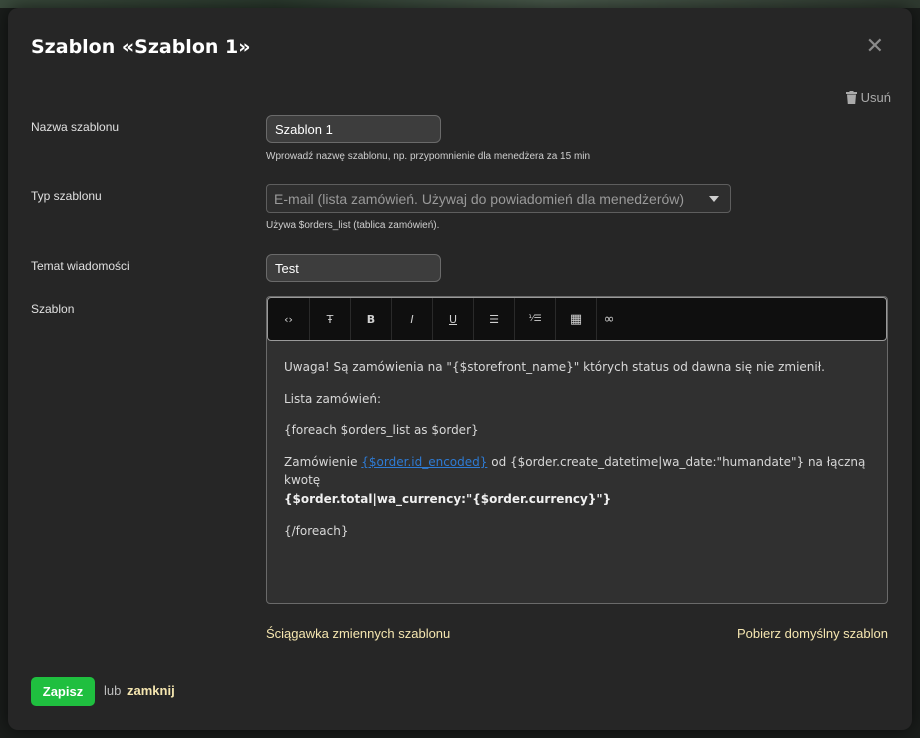  I want to click on numbered-list-icon: ⅟☰, so click(535, 319).